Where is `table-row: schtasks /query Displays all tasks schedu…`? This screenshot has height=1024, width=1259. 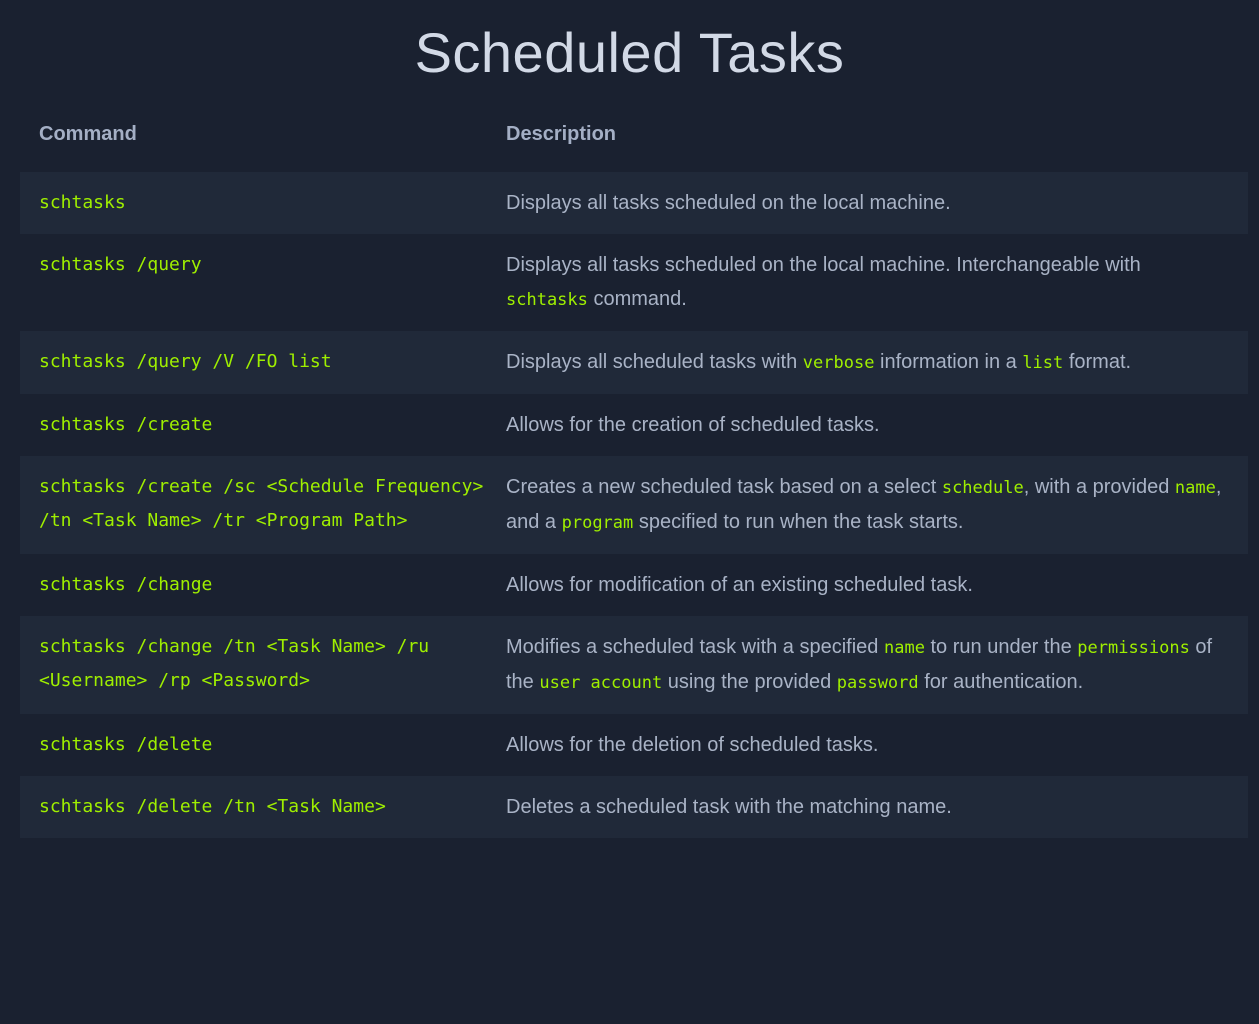 table-row: schtasks /query Displays all tasks schedu… is located at coordinates (634, 282).